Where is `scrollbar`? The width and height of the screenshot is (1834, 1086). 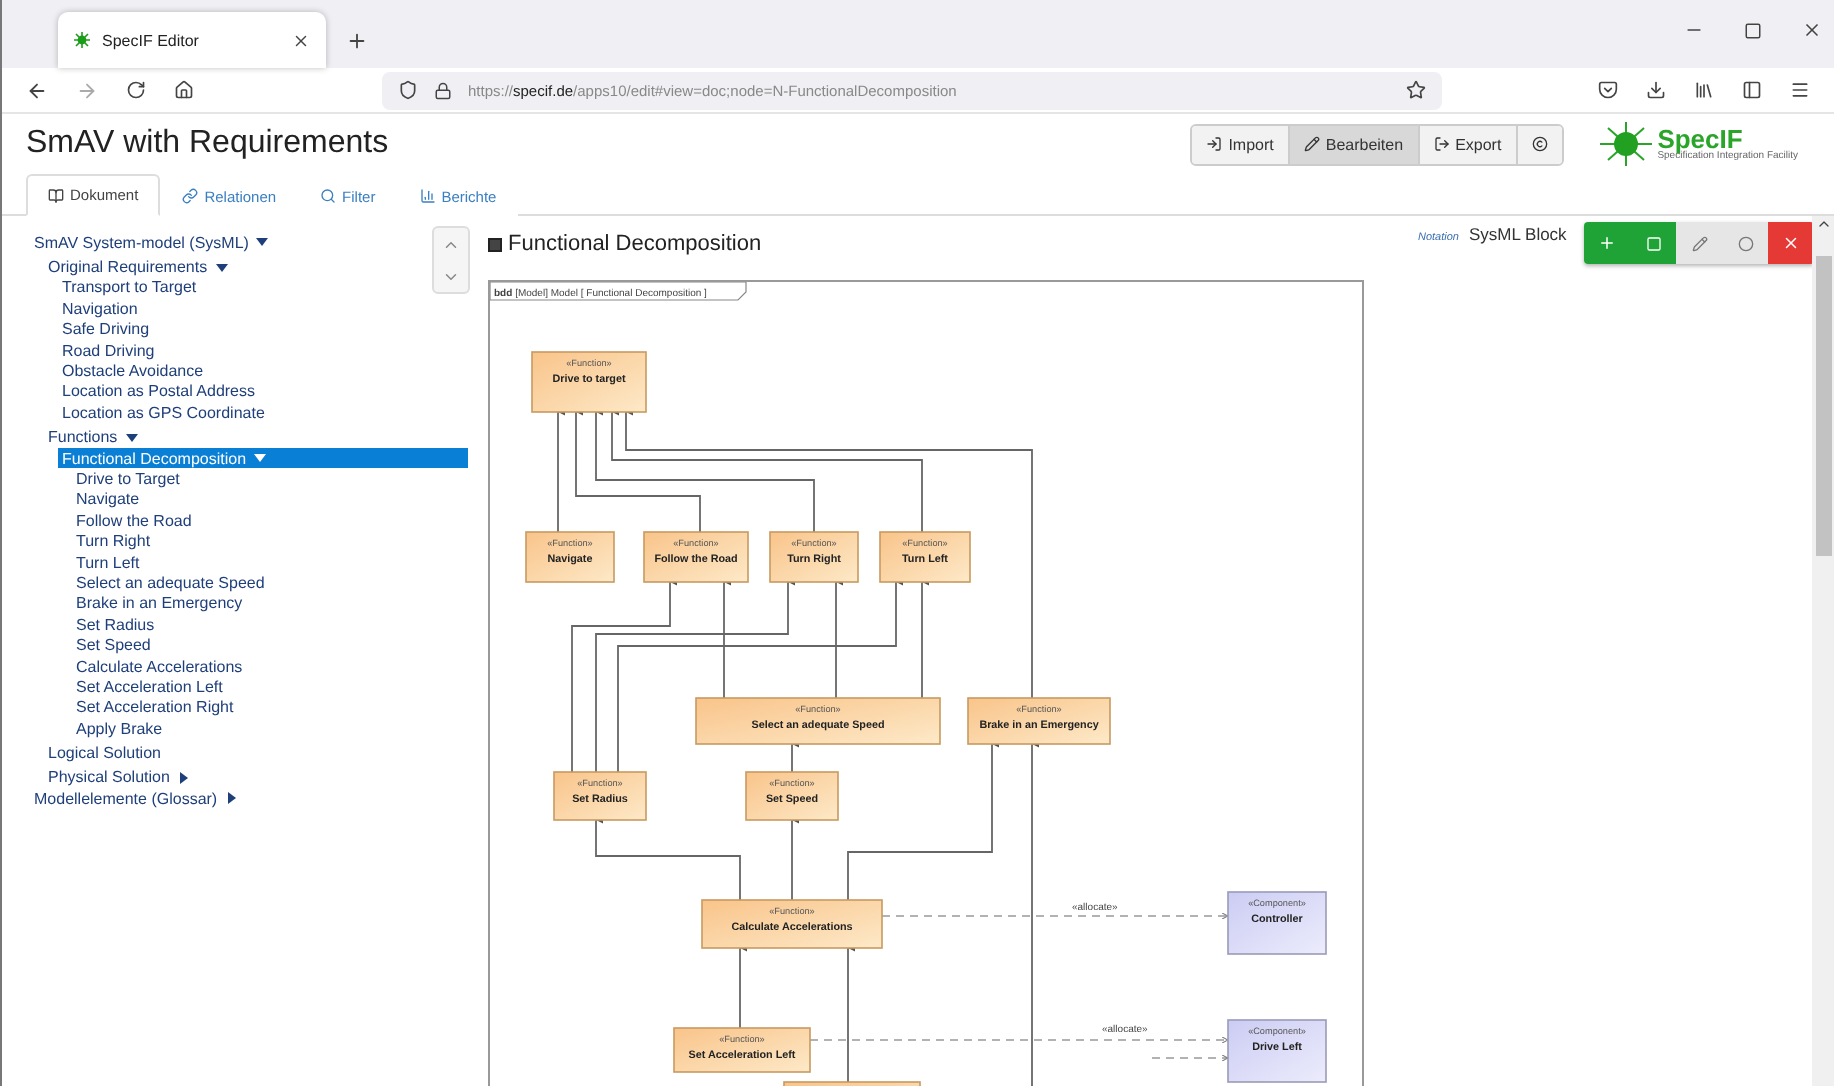
scrollbar is located at coordinates (1823, 651).